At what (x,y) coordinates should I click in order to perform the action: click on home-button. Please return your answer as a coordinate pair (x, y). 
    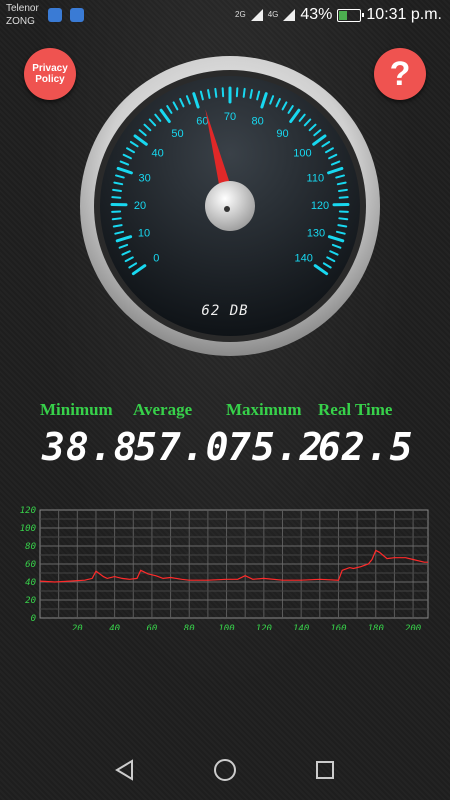
    Looking at the image, I should click on (225, 770).